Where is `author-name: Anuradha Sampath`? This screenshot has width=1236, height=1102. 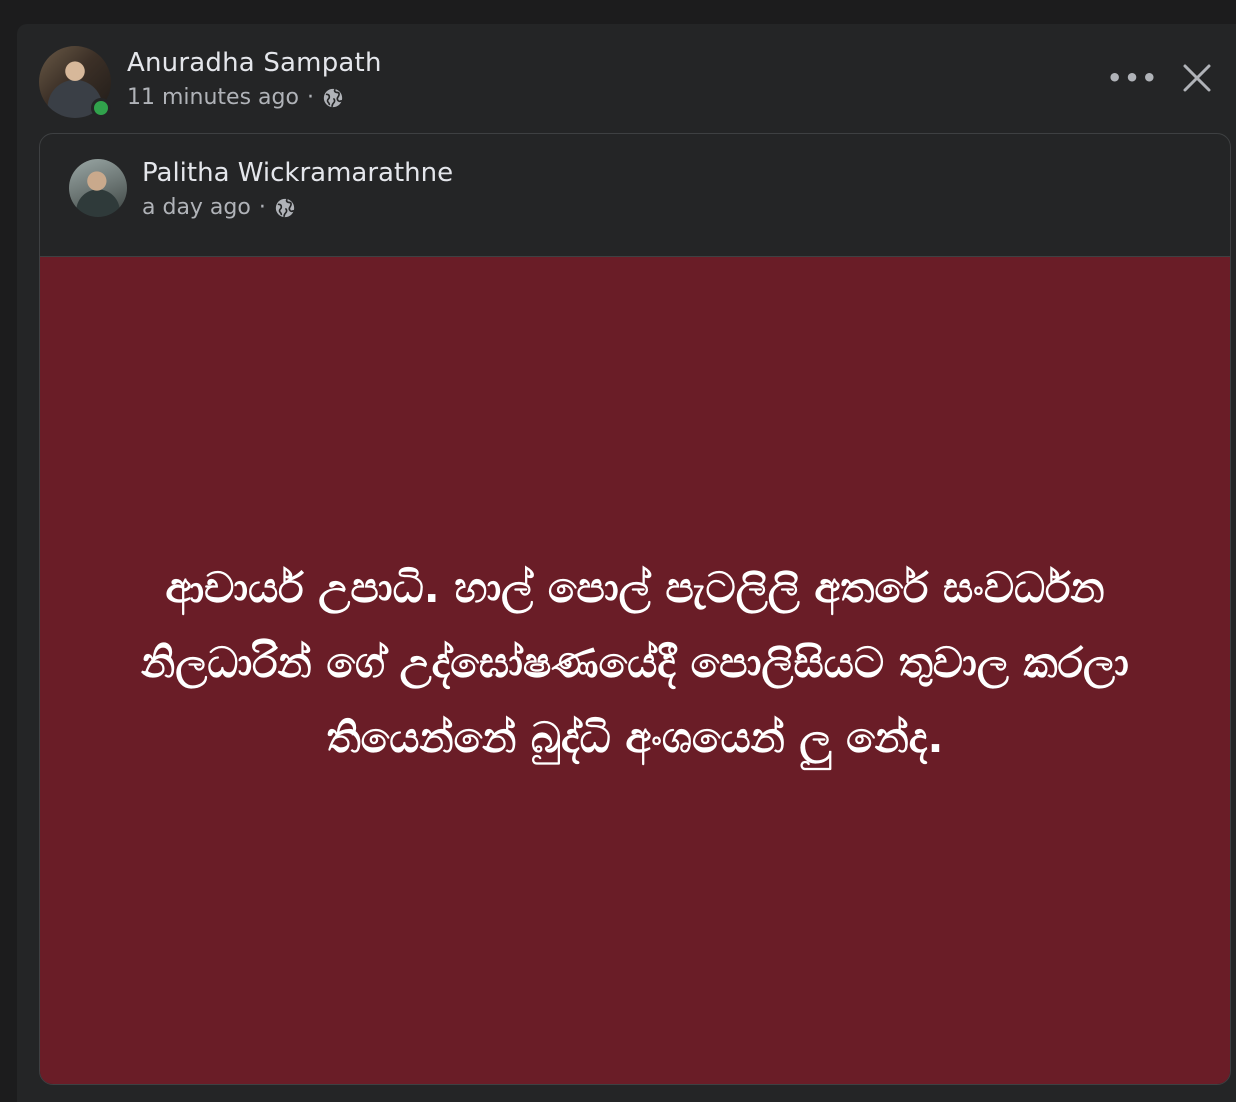 author-name: Anuradha Sampath is located at coordinates (254, 63).